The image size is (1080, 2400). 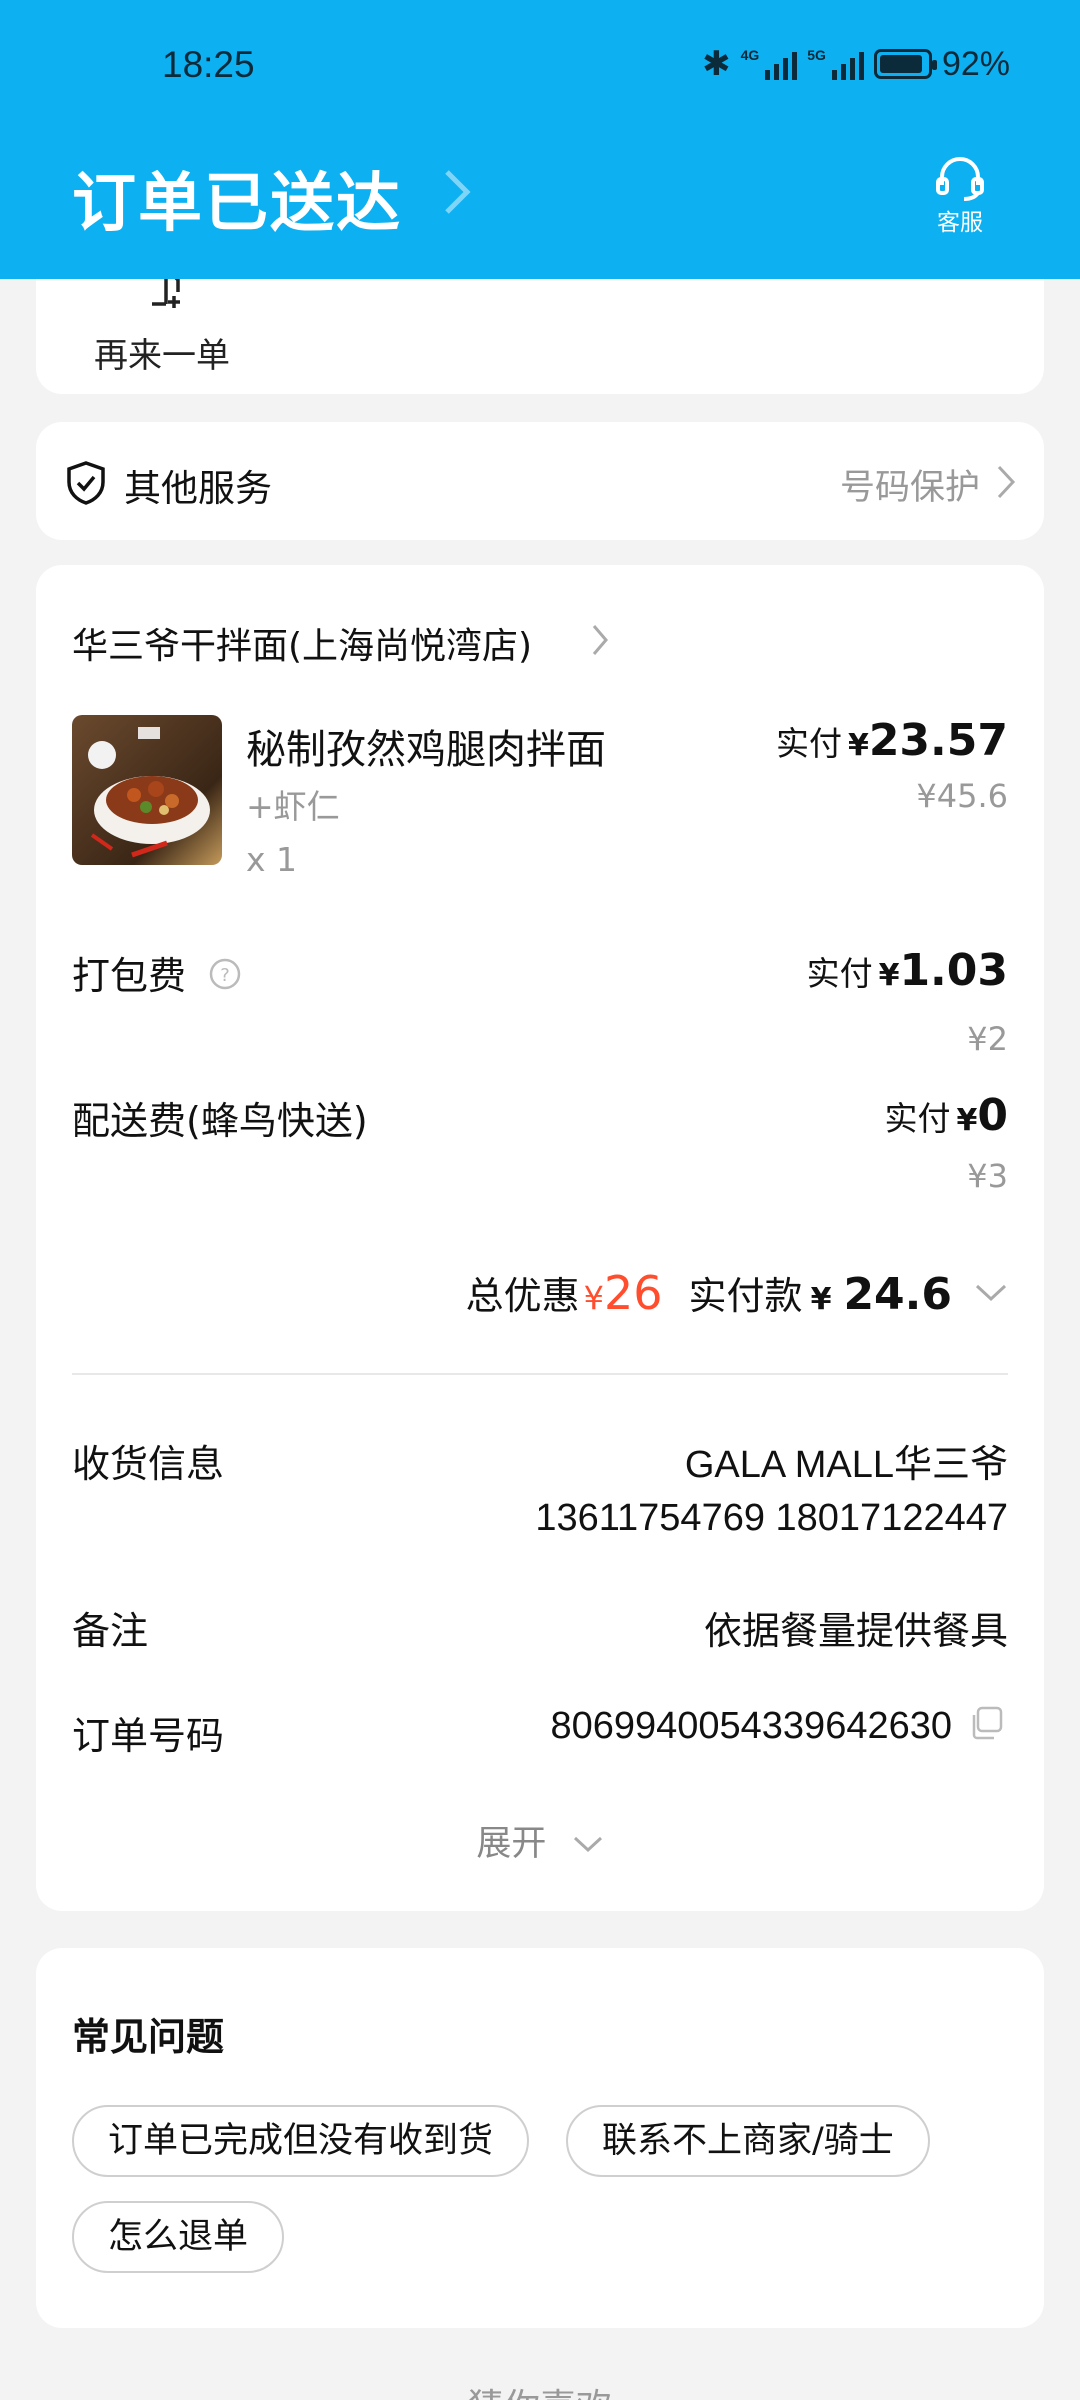 I want to click on packing-fee-label: 打包费, so click(x=129, y=976).